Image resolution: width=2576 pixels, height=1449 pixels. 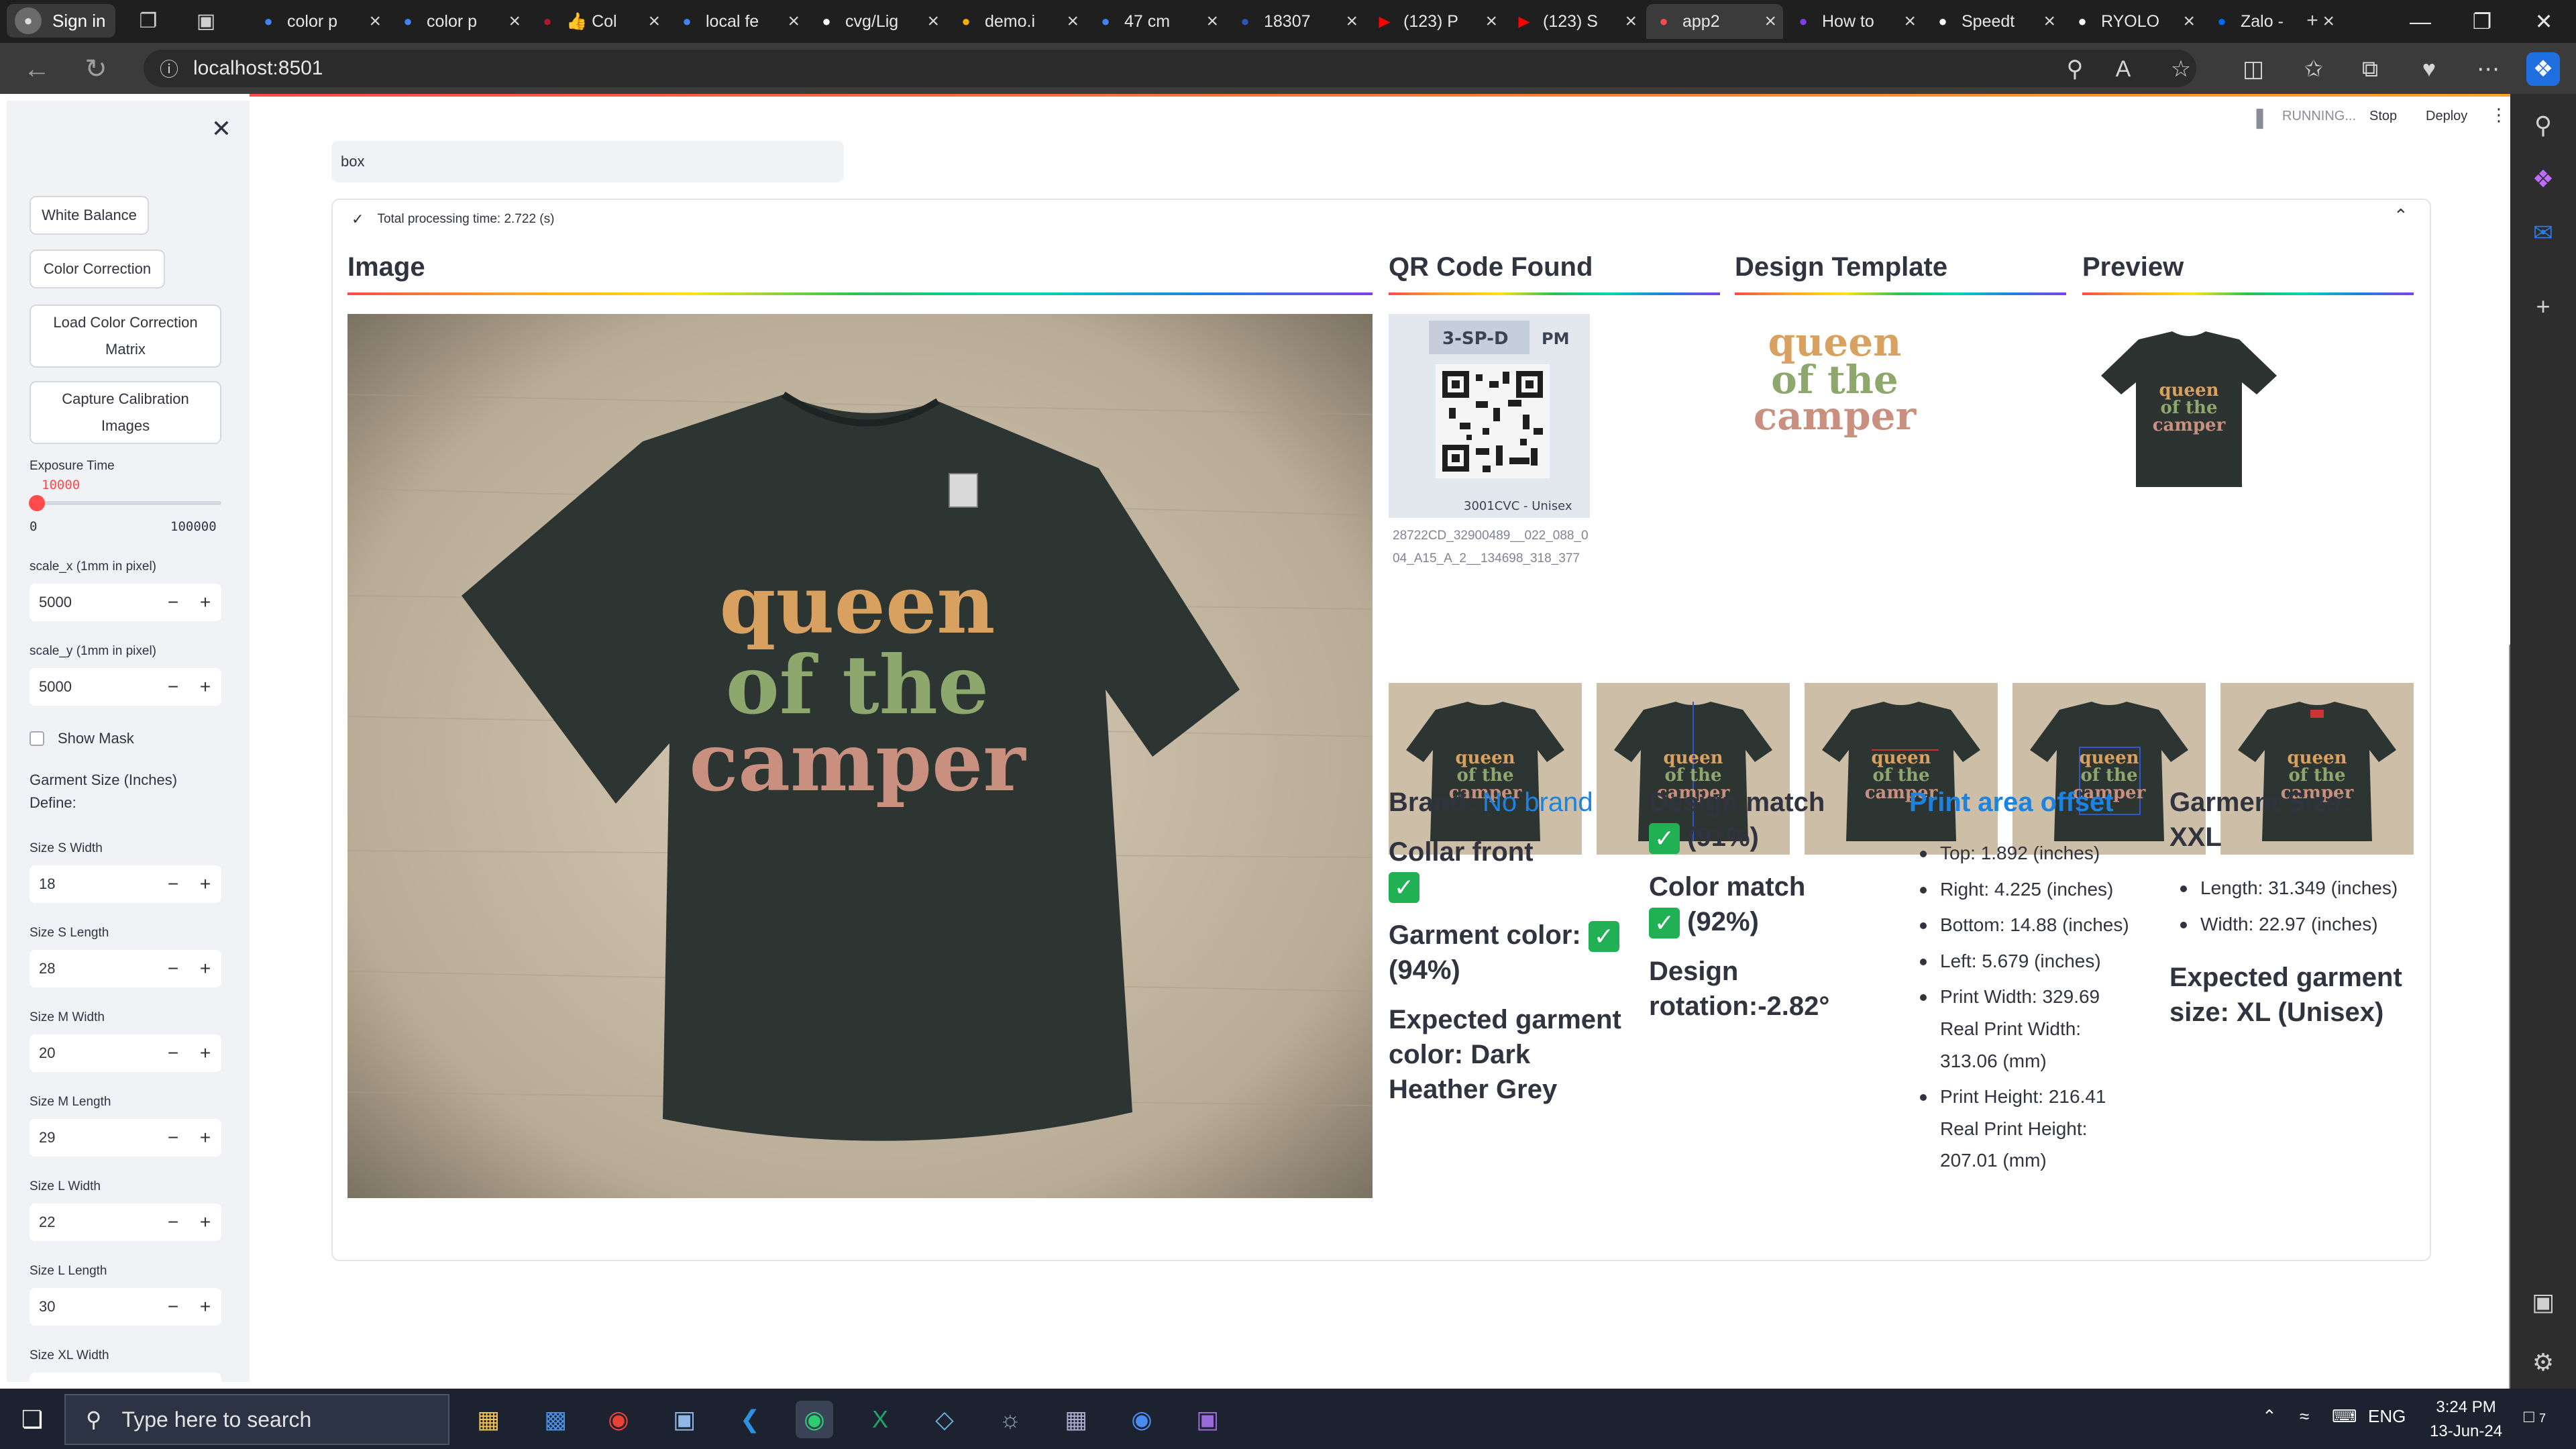 What do you see at coordinates (880, 1419) in the screenshot?
I see `excel-icon: X` at bounding box center [880, 1419].